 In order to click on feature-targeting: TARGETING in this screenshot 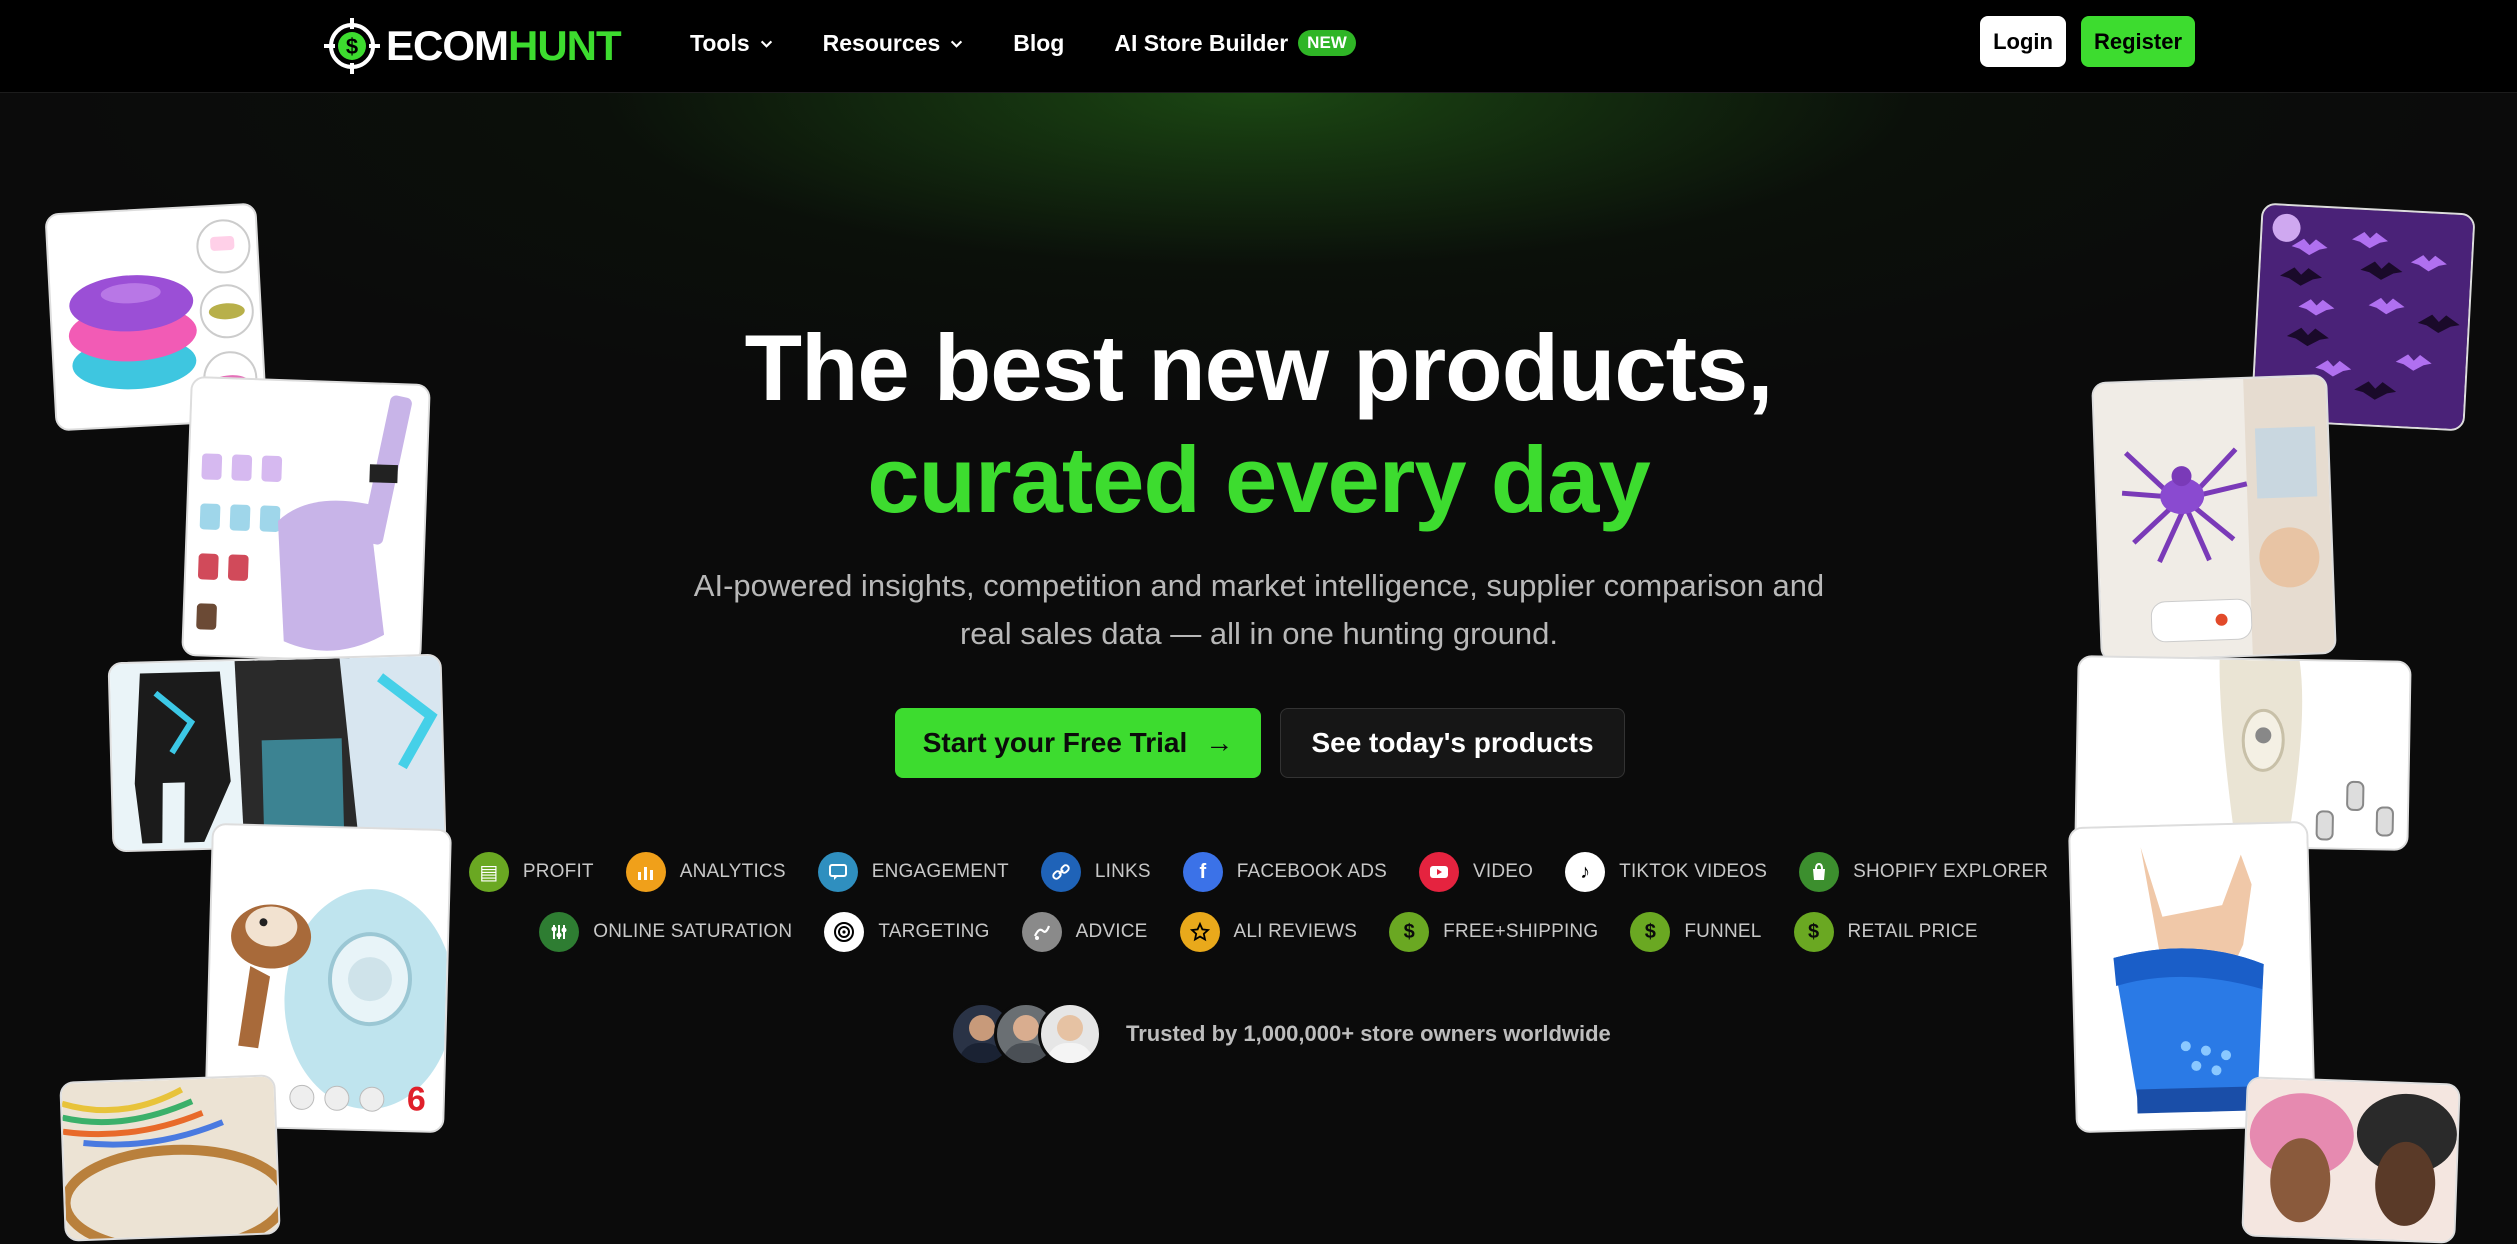, I will do `click(906, 932)`.